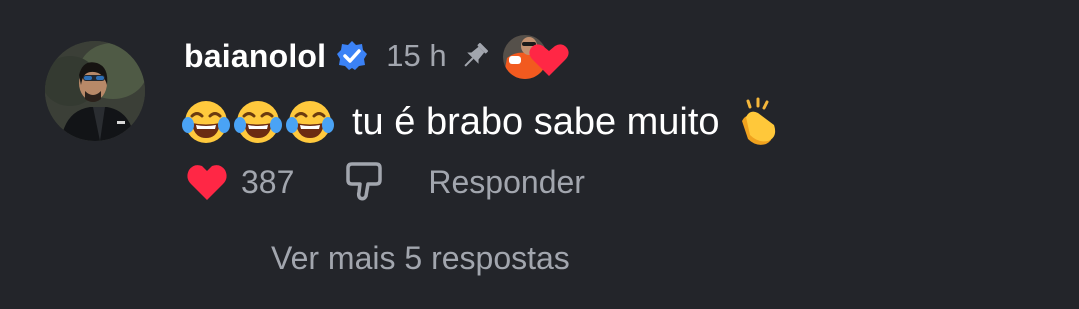 The image size is (1079, 309). What do you see at coordinates (255, 56) in the screenshot?
I see `username-link: baianolol` at bounding box center [255, 56].